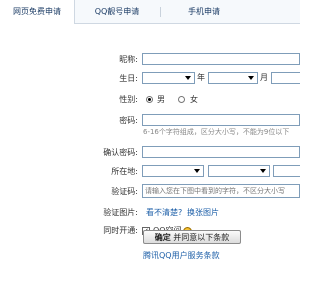  I want to click on birth-day-select, so click(285, 78).